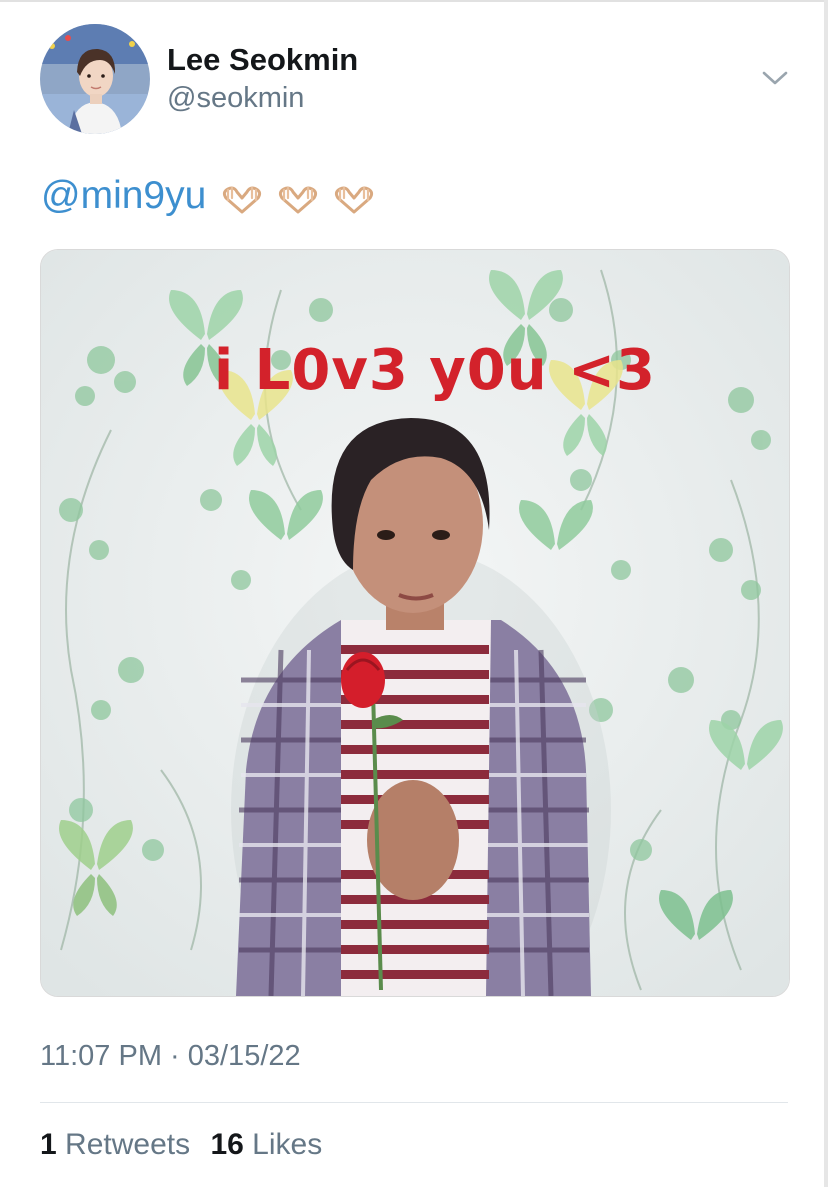  I want to click on tweet-timestamp: 11:07 PM · 03/15/22, so click(170, 1056).